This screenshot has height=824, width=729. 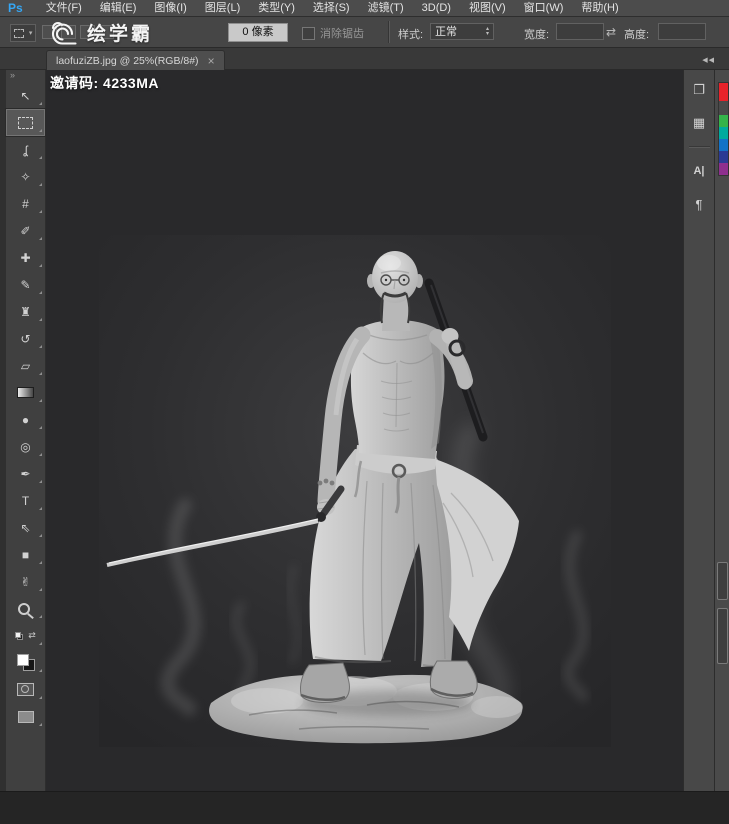 What do you see at coordinates (276, 8) in the screenshot?
I see `menu-type: 类型(Y)` at bounding box center [276, 8].